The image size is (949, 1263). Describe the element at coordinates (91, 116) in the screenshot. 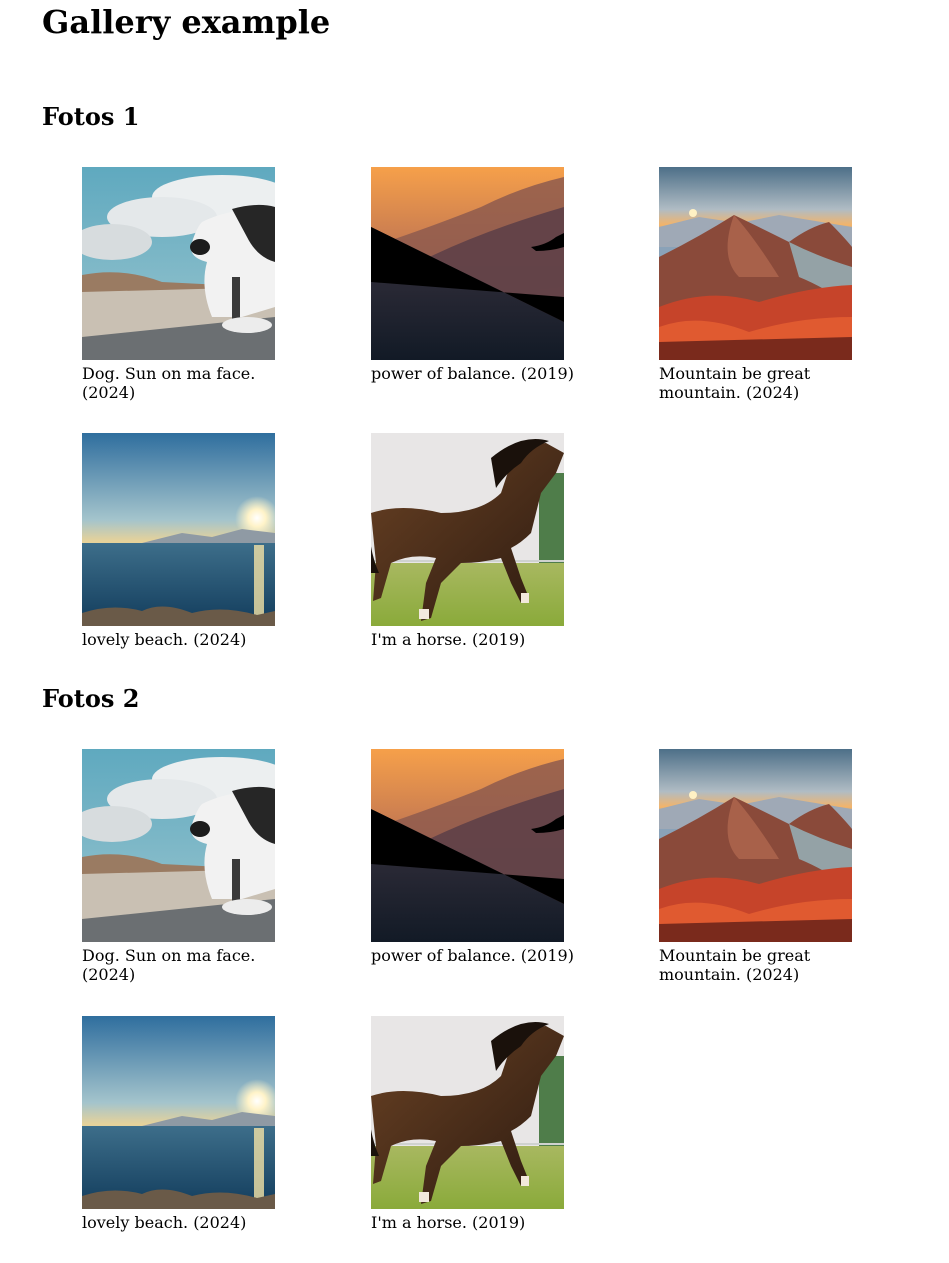

I see `section-title-fotos-1: Fotos 1` at that location.